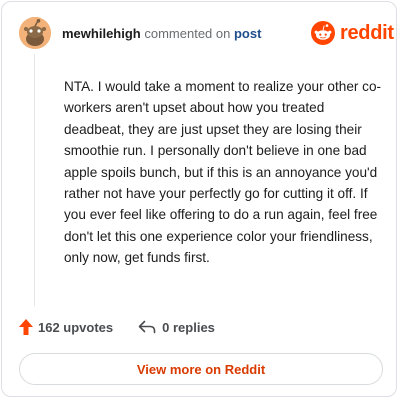  I want to click on post-link: post, so click(247, 33).